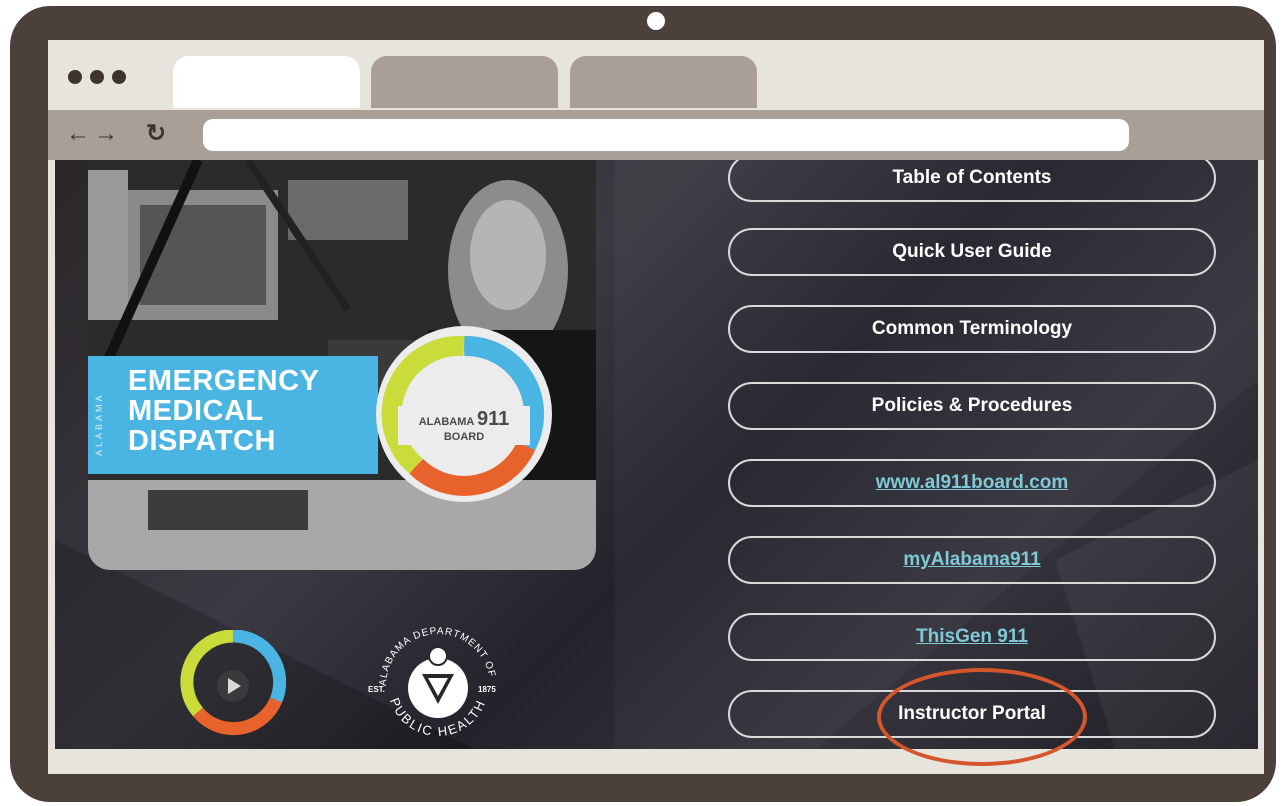  What do you see at coordinates (266, 82) in the screenshot?
I see `browser-tab-active` at bounding box center [266, 82].